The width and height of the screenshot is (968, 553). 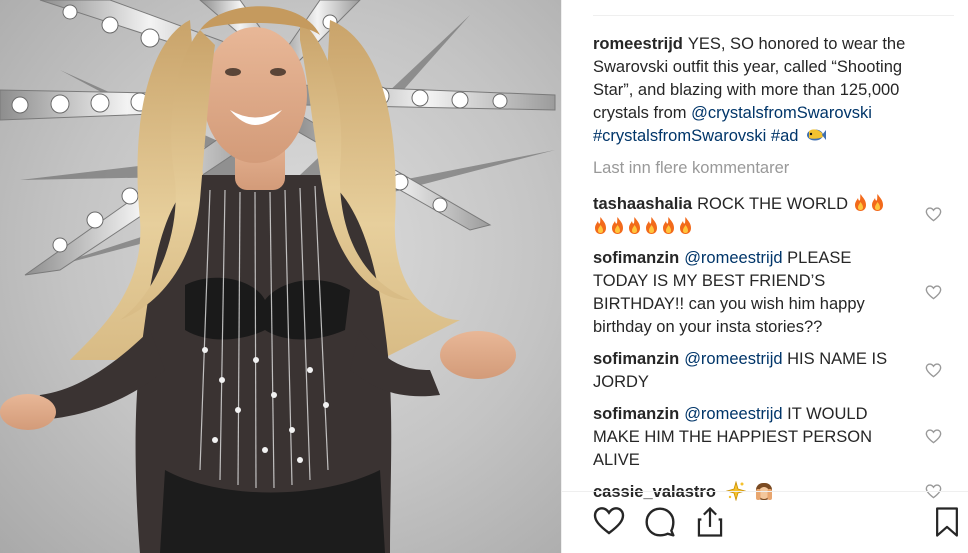 What do you see at coordinates (773, 15) in the screenshot?
I see `divider` at bounding box center [773, 15].